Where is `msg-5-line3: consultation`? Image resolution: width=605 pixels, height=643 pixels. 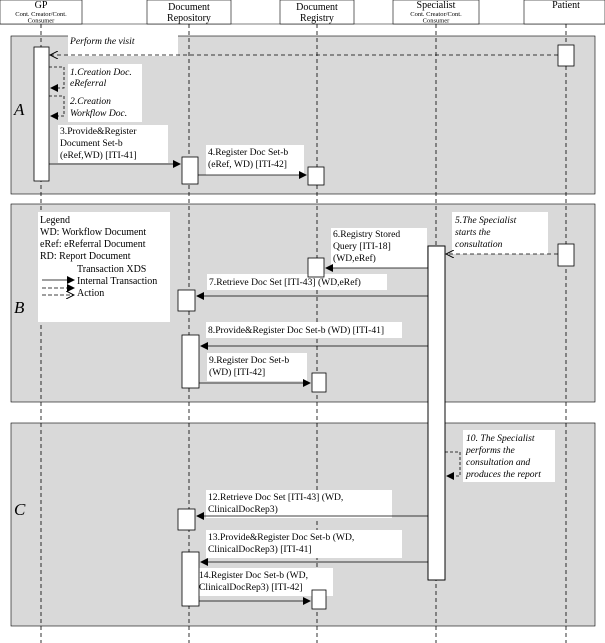 msg-5-line3: consultation is located at coordinates (479, 244).